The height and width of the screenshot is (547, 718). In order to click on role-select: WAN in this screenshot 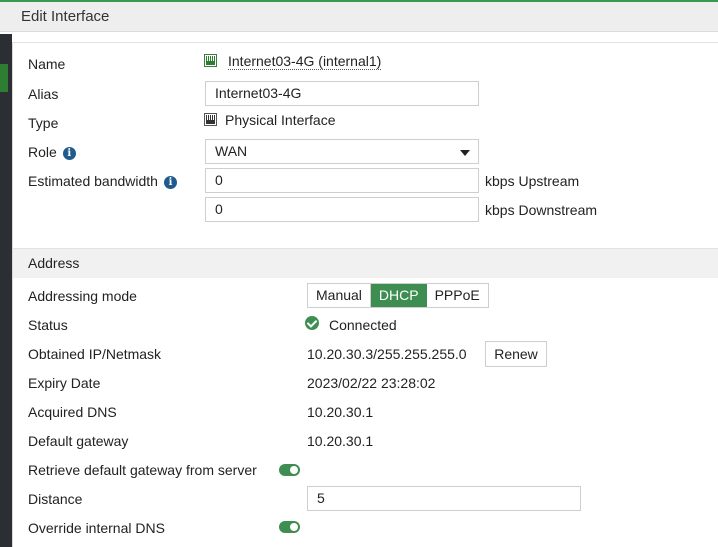, I will do `click(342, 151)`.